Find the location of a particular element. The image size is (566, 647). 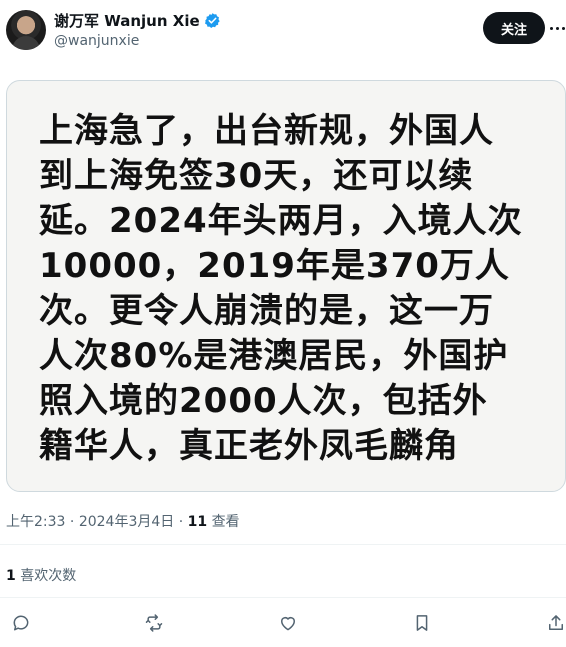

likes-summary: 1 喜欢次数 is located at coordinates (41, 575).